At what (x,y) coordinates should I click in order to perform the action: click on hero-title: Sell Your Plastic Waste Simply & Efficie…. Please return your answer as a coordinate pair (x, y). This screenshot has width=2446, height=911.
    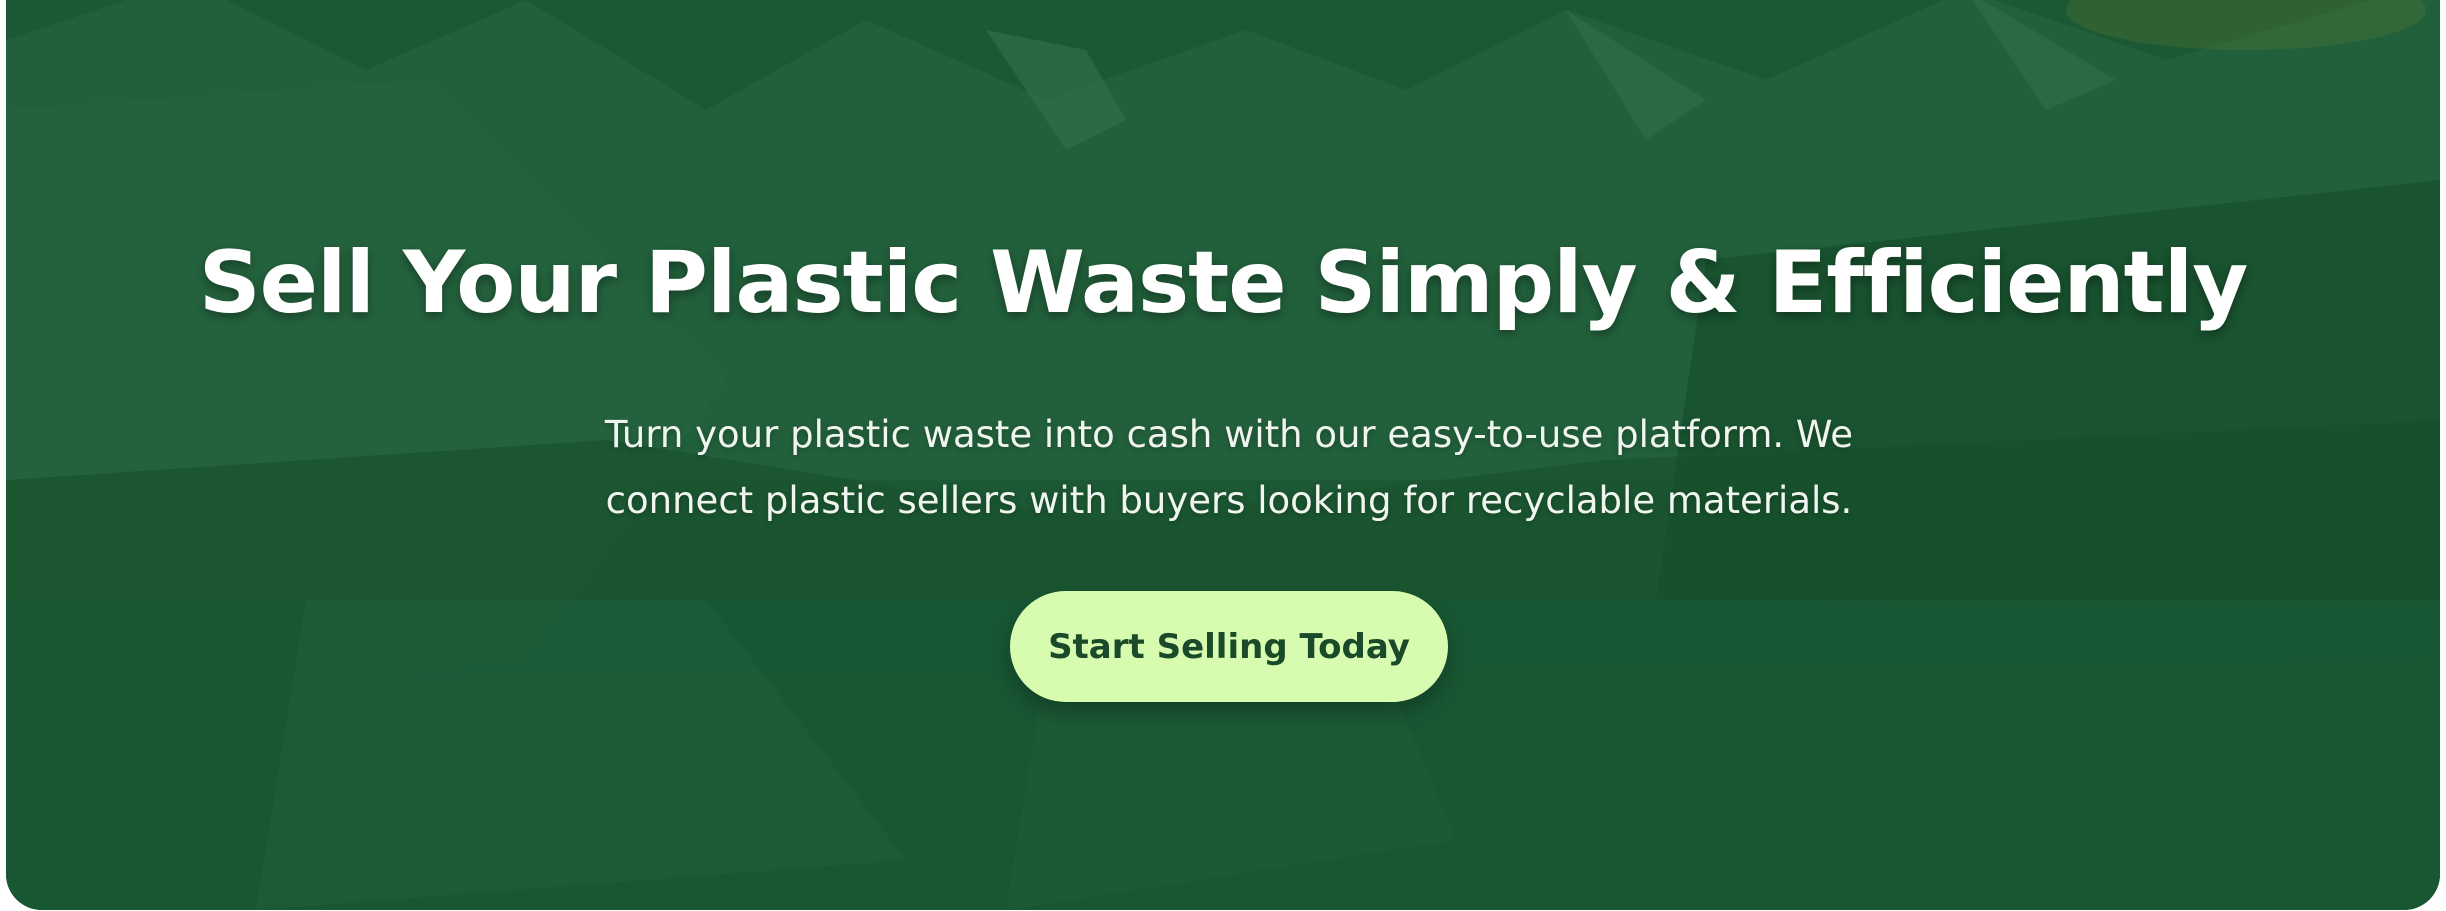
    Looking at the image, I should click on (1223, 283).